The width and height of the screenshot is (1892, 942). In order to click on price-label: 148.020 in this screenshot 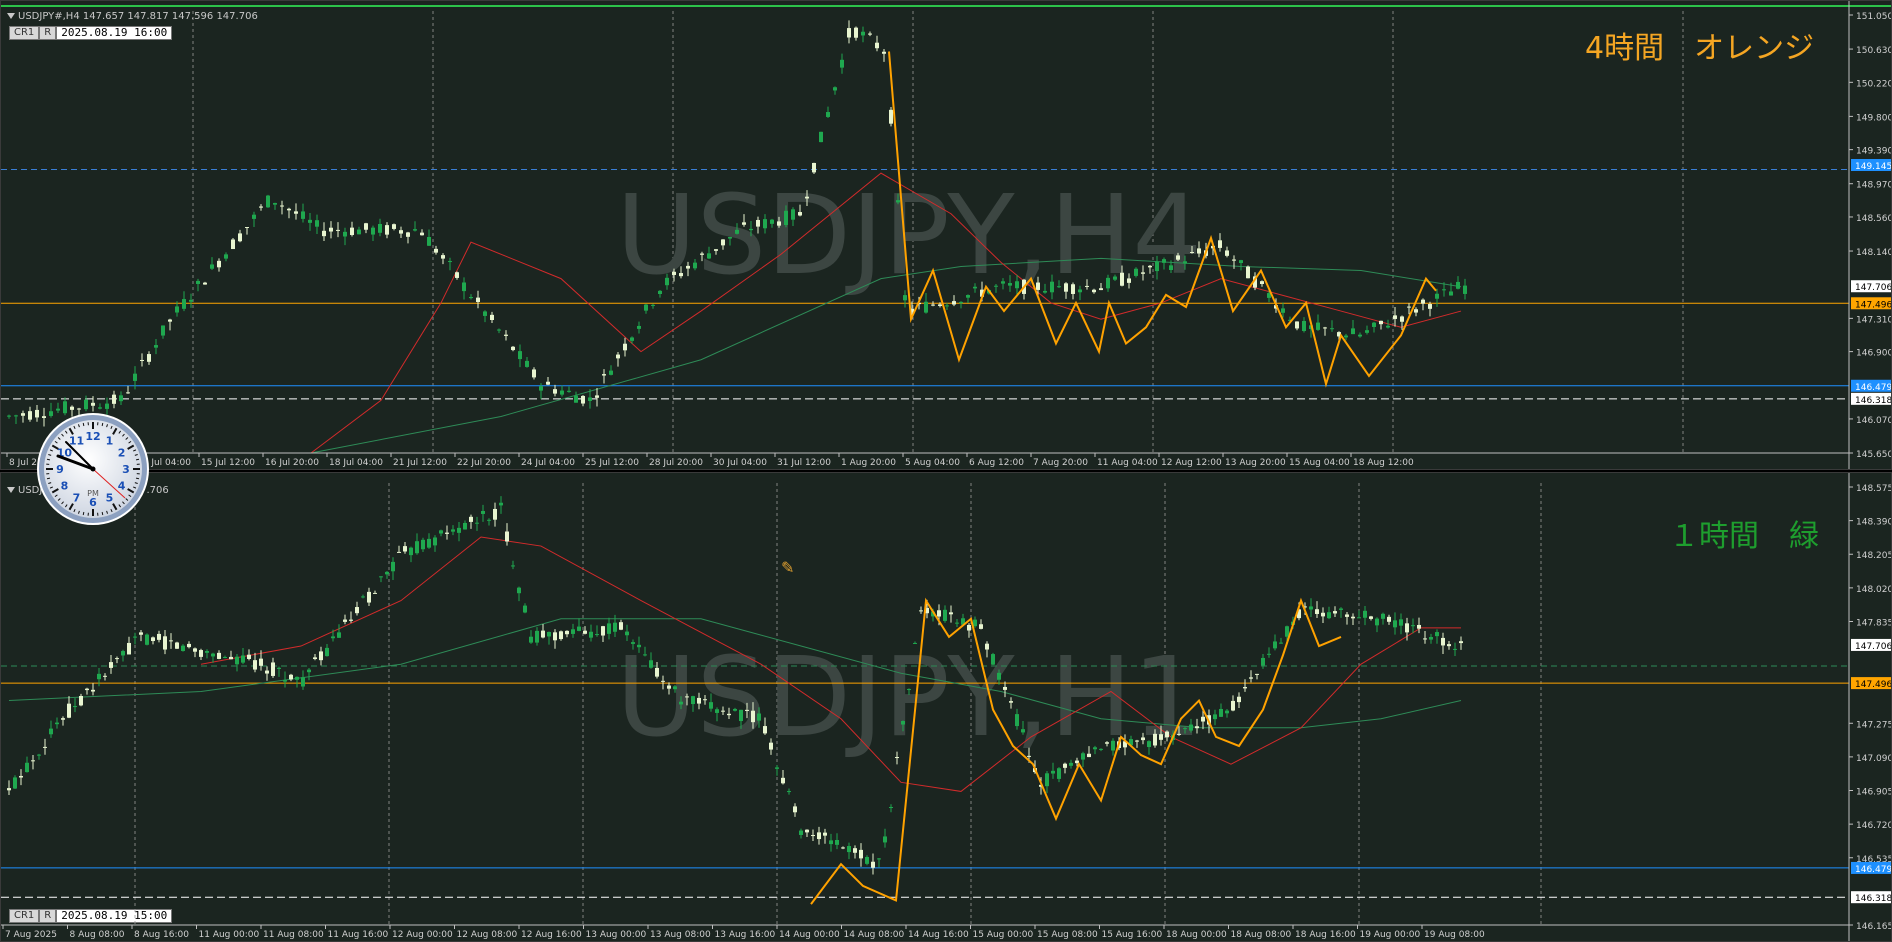, I will do `click(1874, 590)`.